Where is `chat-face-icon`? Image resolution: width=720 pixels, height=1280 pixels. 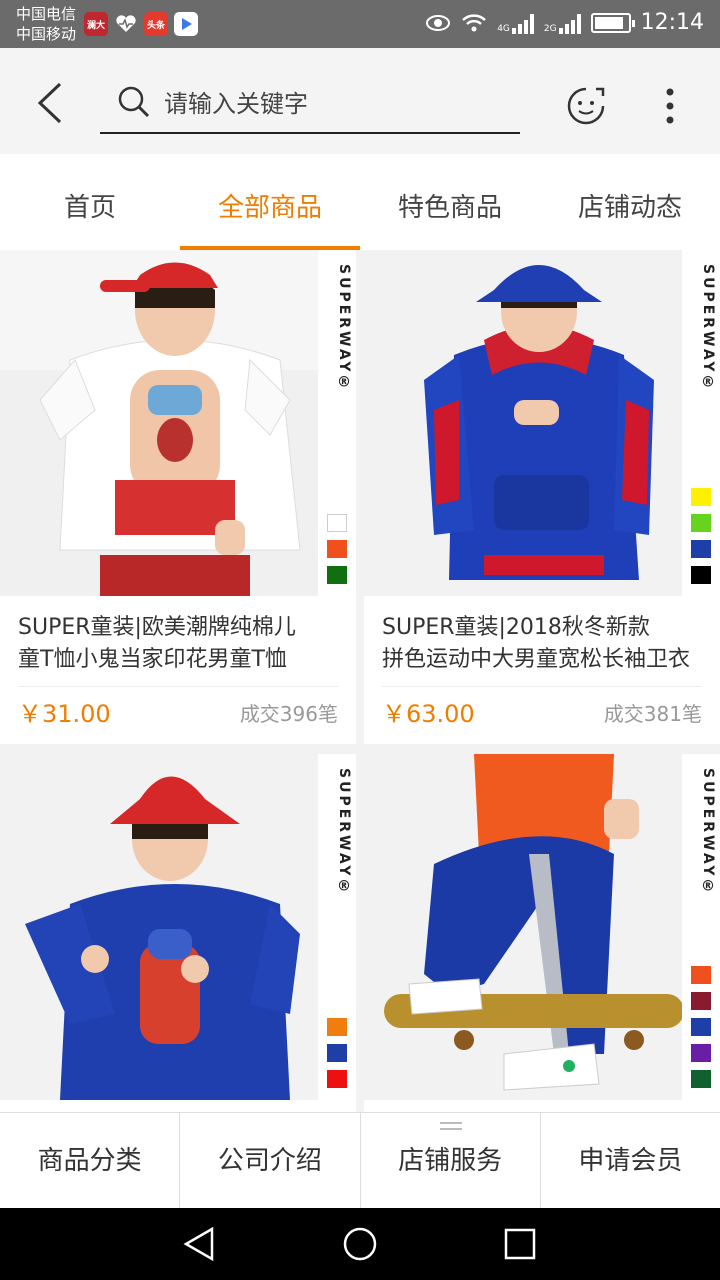 chat-face-icon is located at coordinates (586, 106).